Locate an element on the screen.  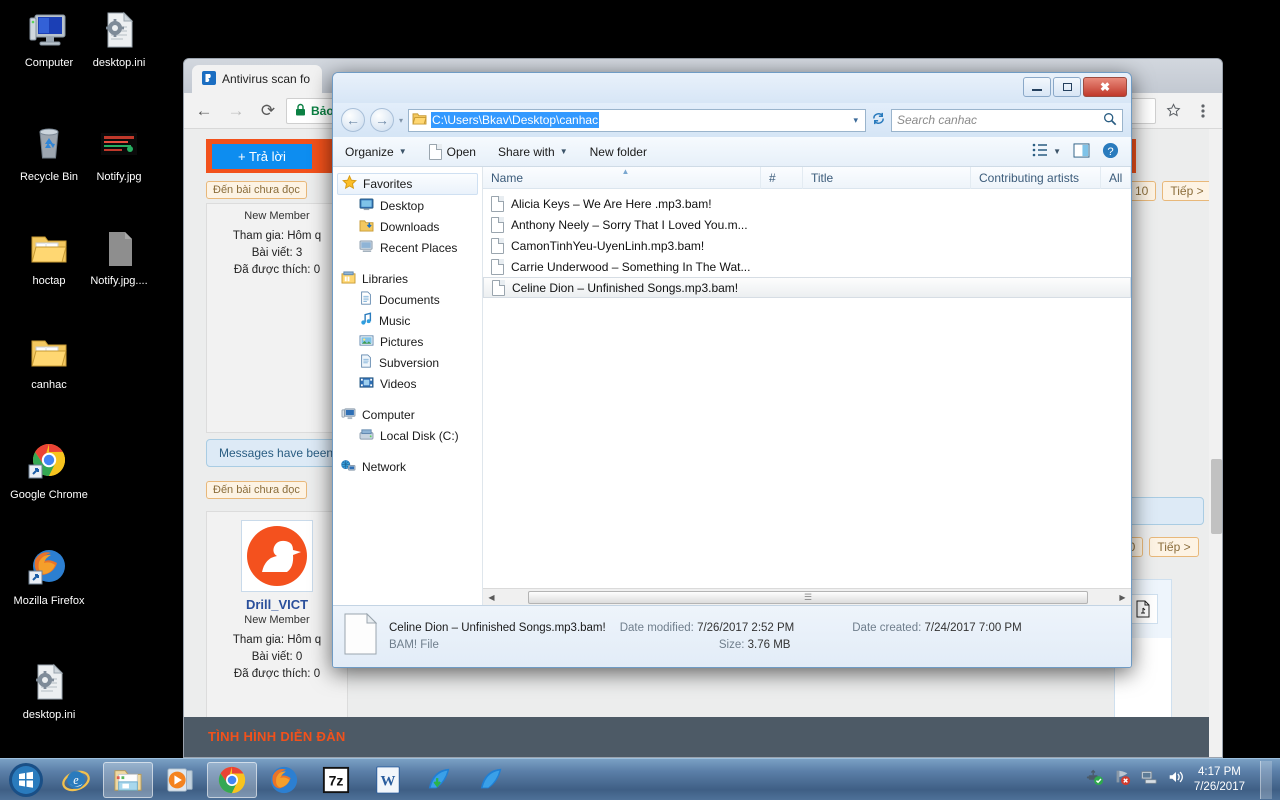
column-header-name: ▲ Name is located at coordinates (622, 177).